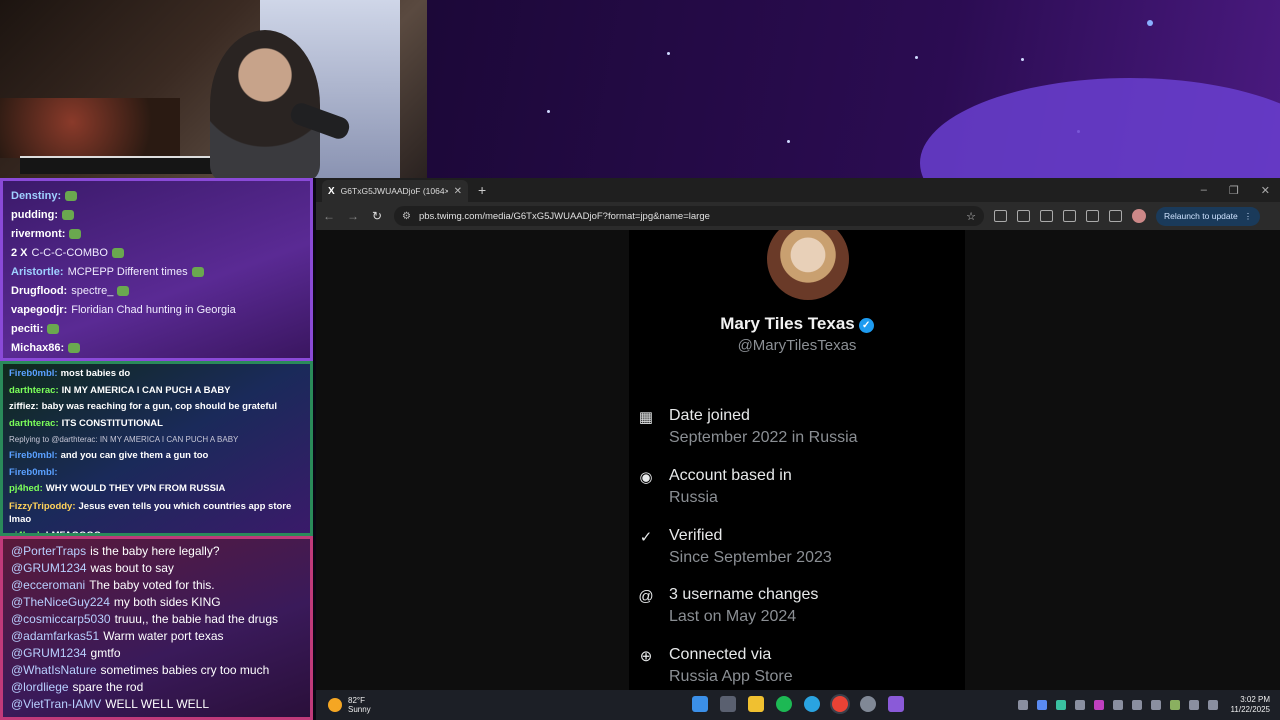 This screenshot has height=720, width=1280. Describe the element at coordinates (1234, 190) in the screenshot. I see `maximize-button: ❐` at that location.